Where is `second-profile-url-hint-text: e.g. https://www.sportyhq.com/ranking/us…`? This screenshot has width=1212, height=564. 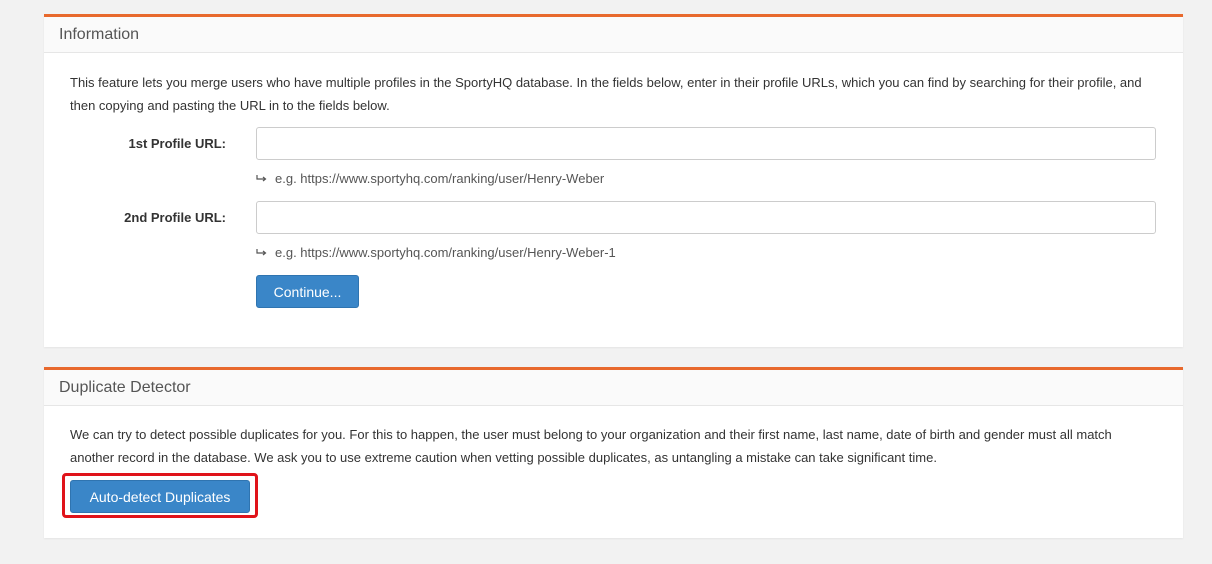
second-profile-url-hint-text: e.g. https://www.sportyhq.com/ranking/us… is located at coordinates (445, 252).